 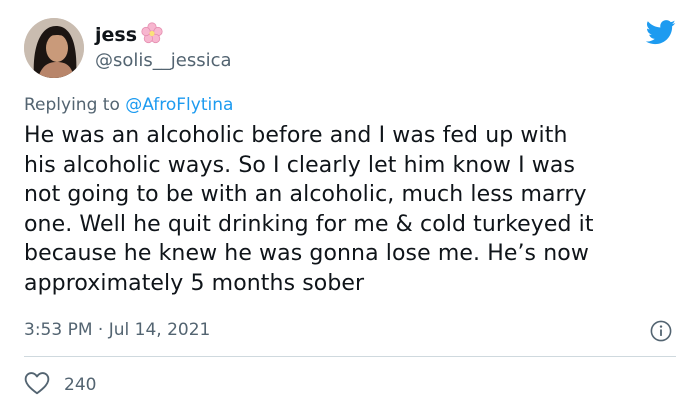 What do you see at coordinates (660, 34) in the screenshot?
I see `twitter-bird-icon` at bounding box center [660, 34].